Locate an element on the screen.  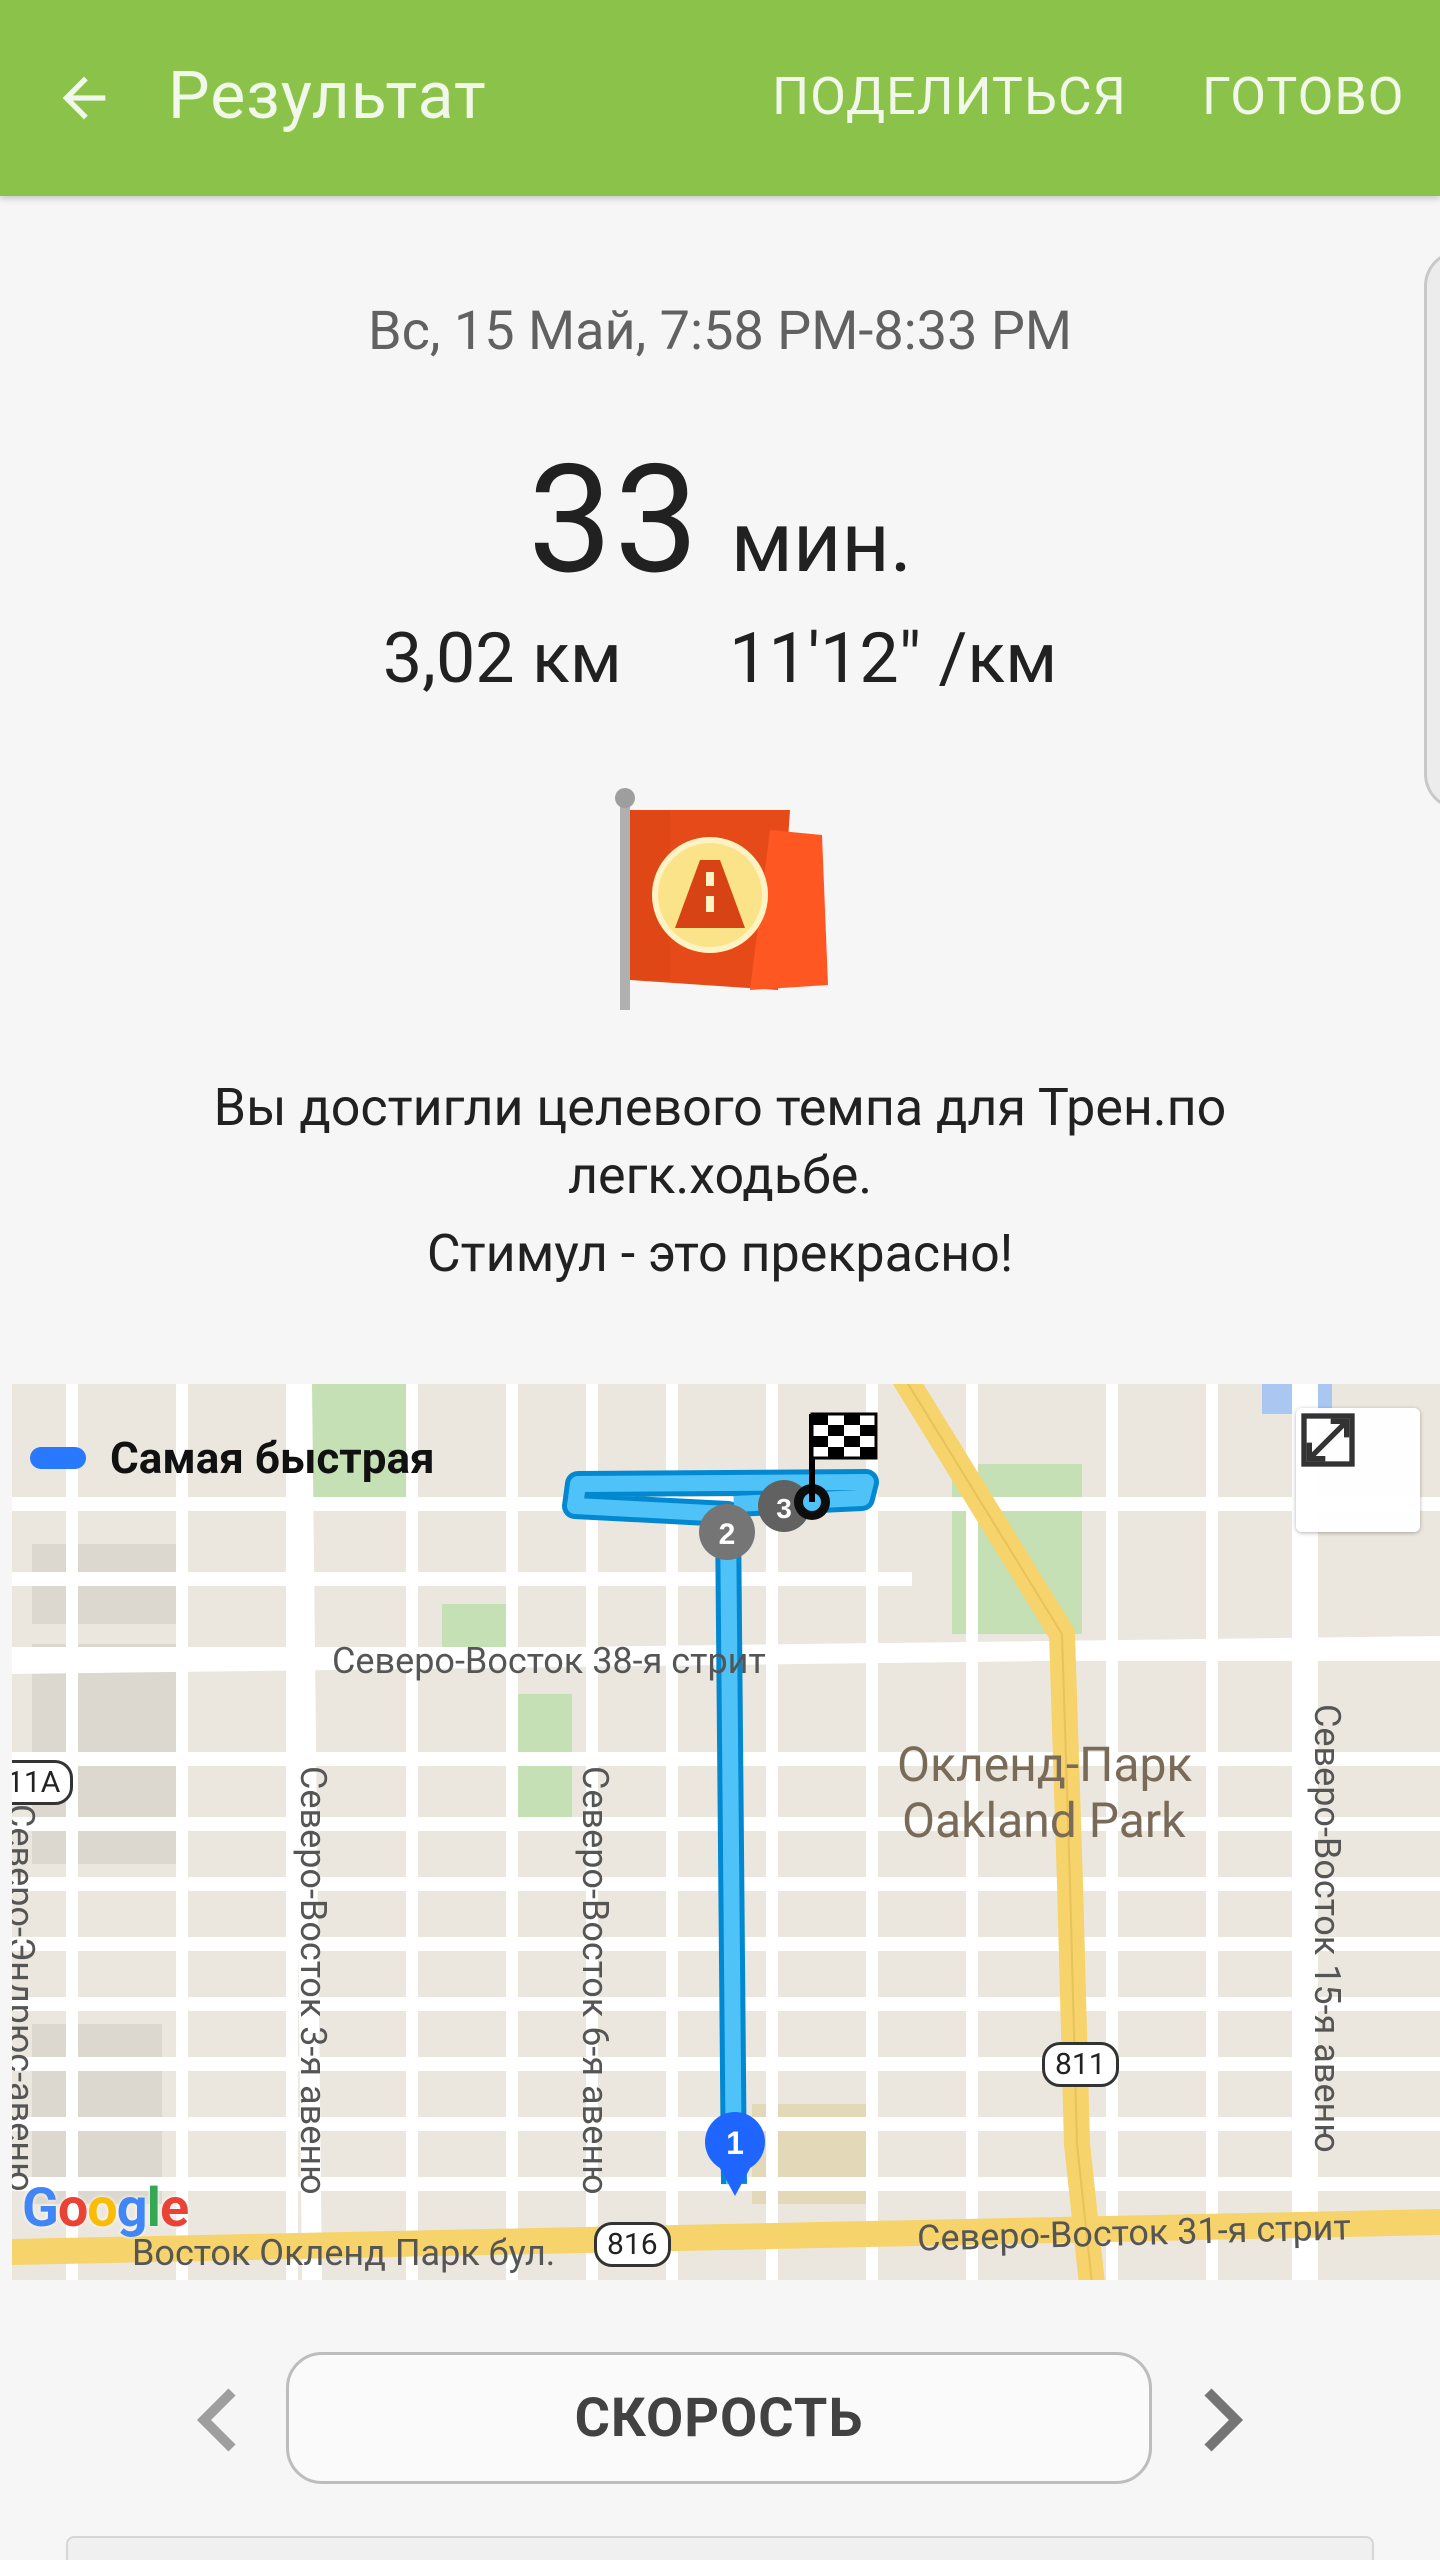
arrow-left-icon is located at coordinates (84, 98).